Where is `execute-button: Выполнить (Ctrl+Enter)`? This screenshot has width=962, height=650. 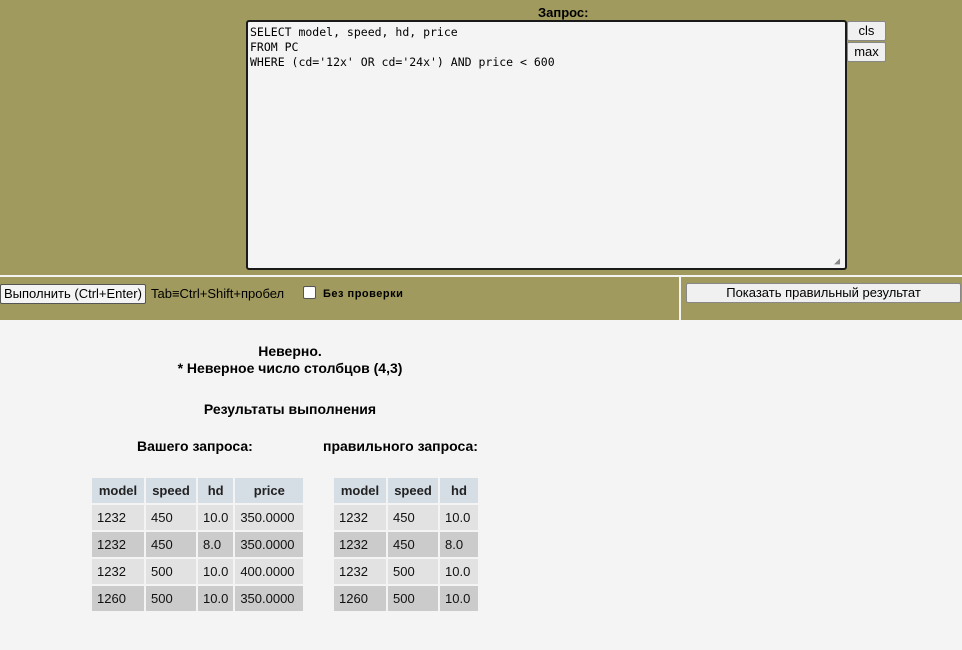
execute-button: Выполнить (Ctrl+Enter) is located at coordinates (73, 294).